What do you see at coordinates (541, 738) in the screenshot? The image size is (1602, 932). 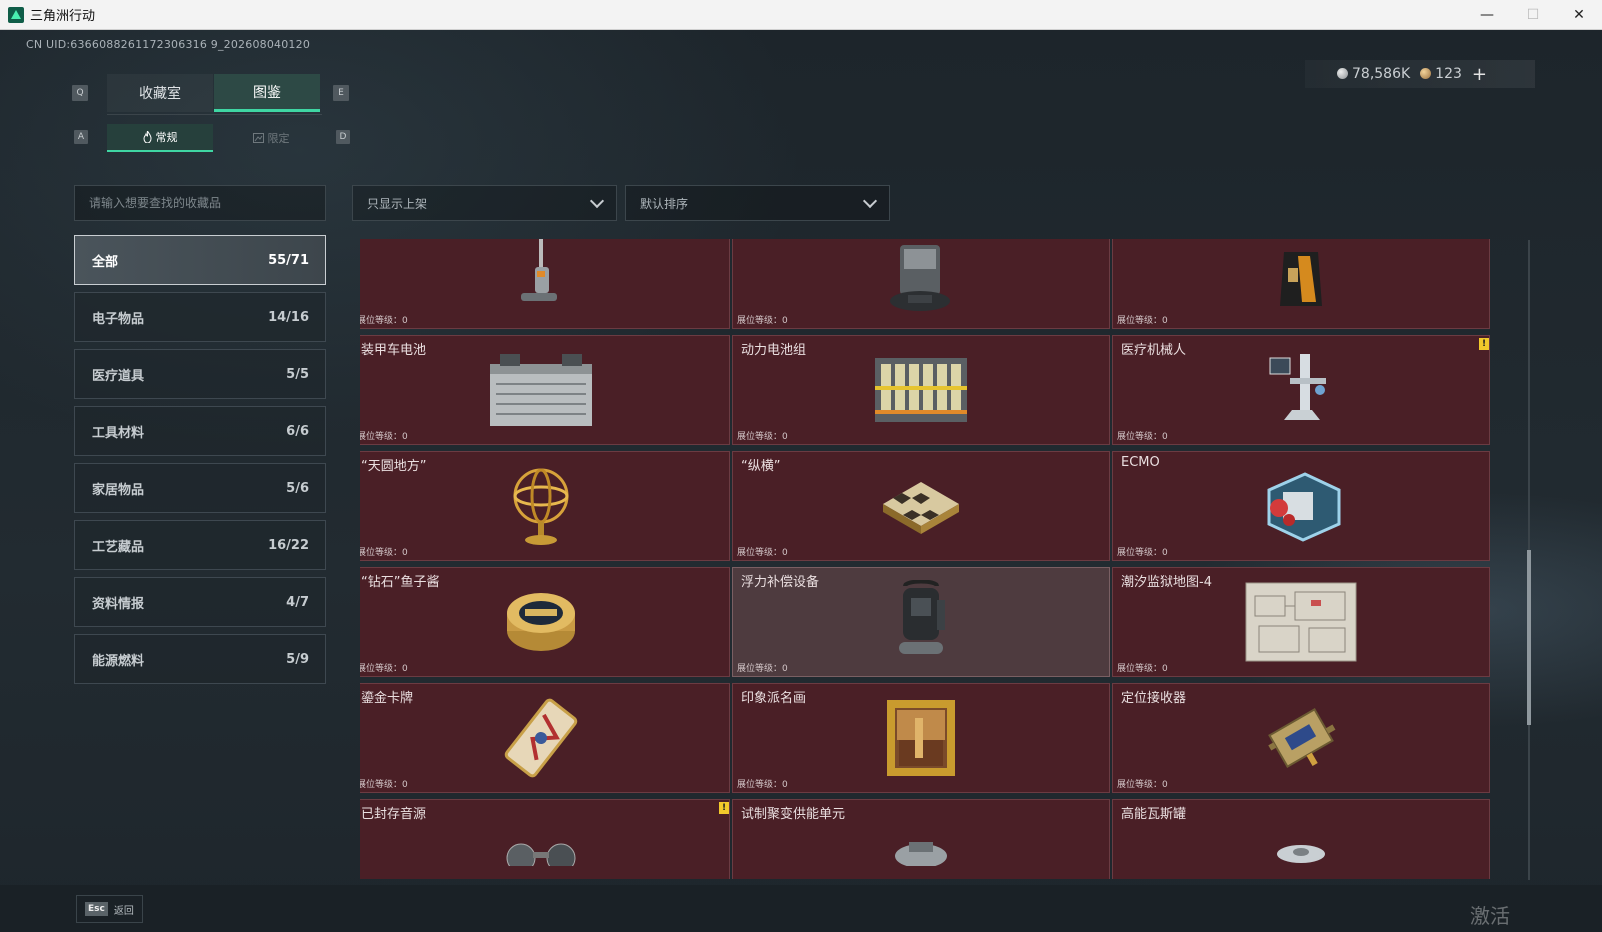 I see `gilded-card-icon` at bounding box center [541, 738].